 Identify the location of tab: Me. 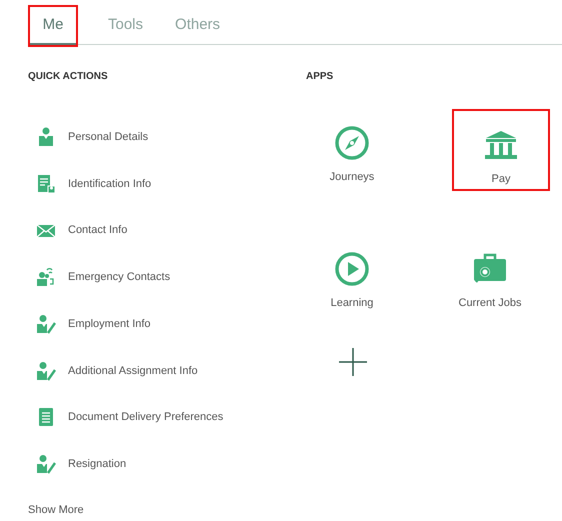
(53, 26).